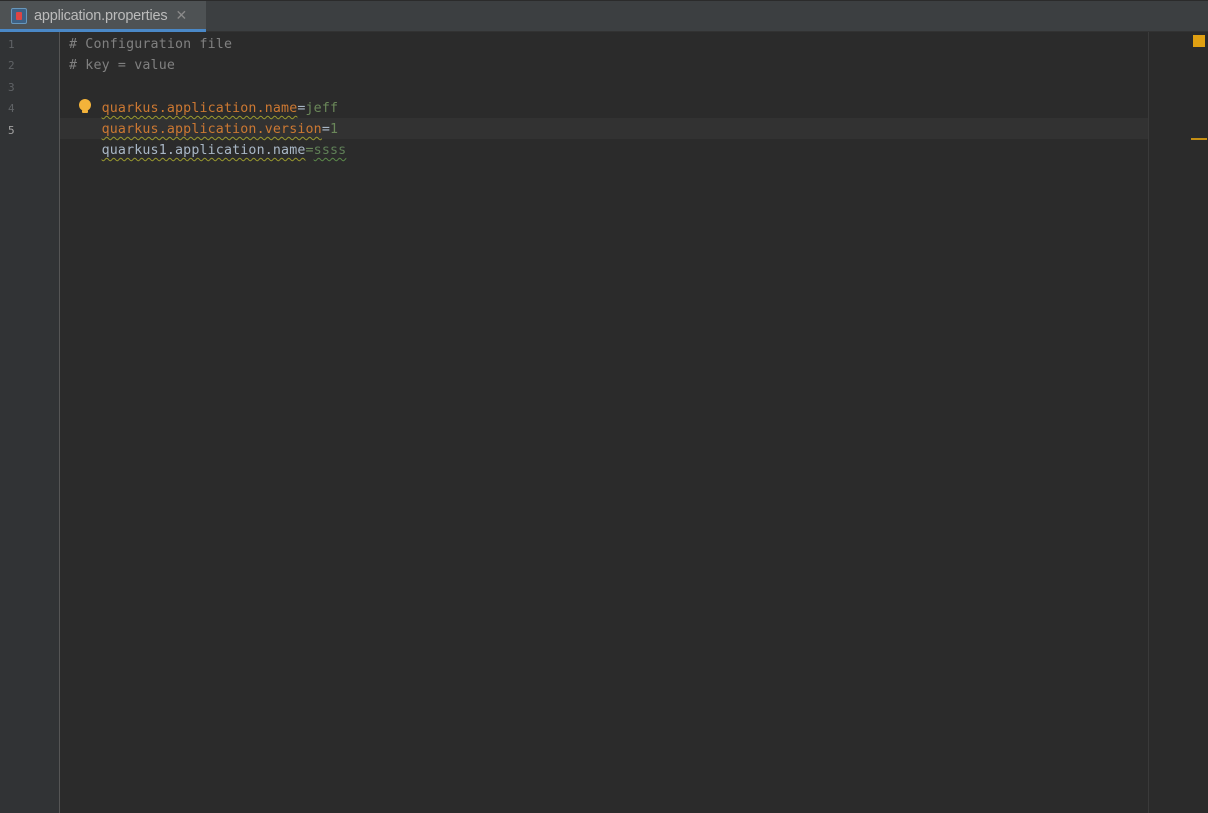  I want to click on lightbulb-icon, so click(85, 106).